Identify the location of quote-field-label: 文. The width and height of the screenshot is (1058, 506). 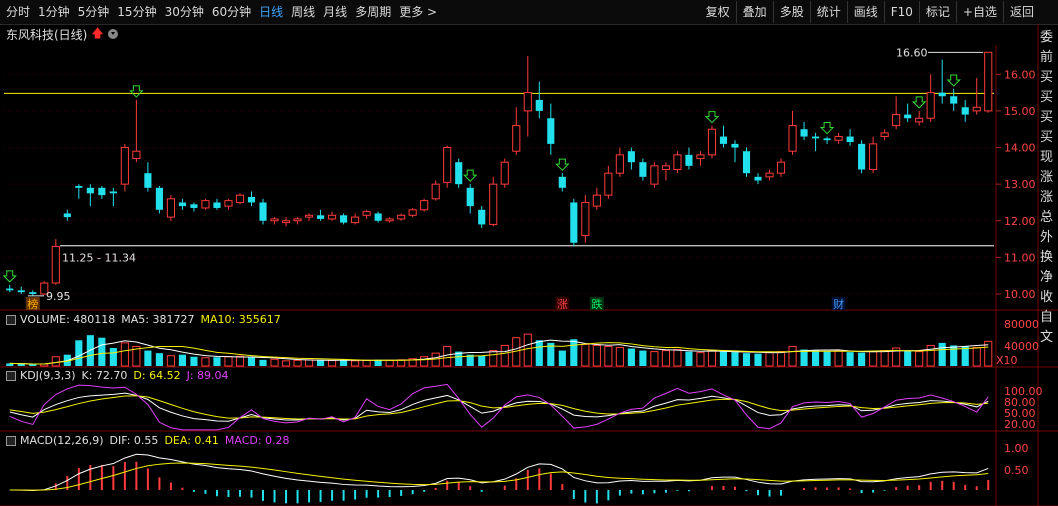
(1047, 337).